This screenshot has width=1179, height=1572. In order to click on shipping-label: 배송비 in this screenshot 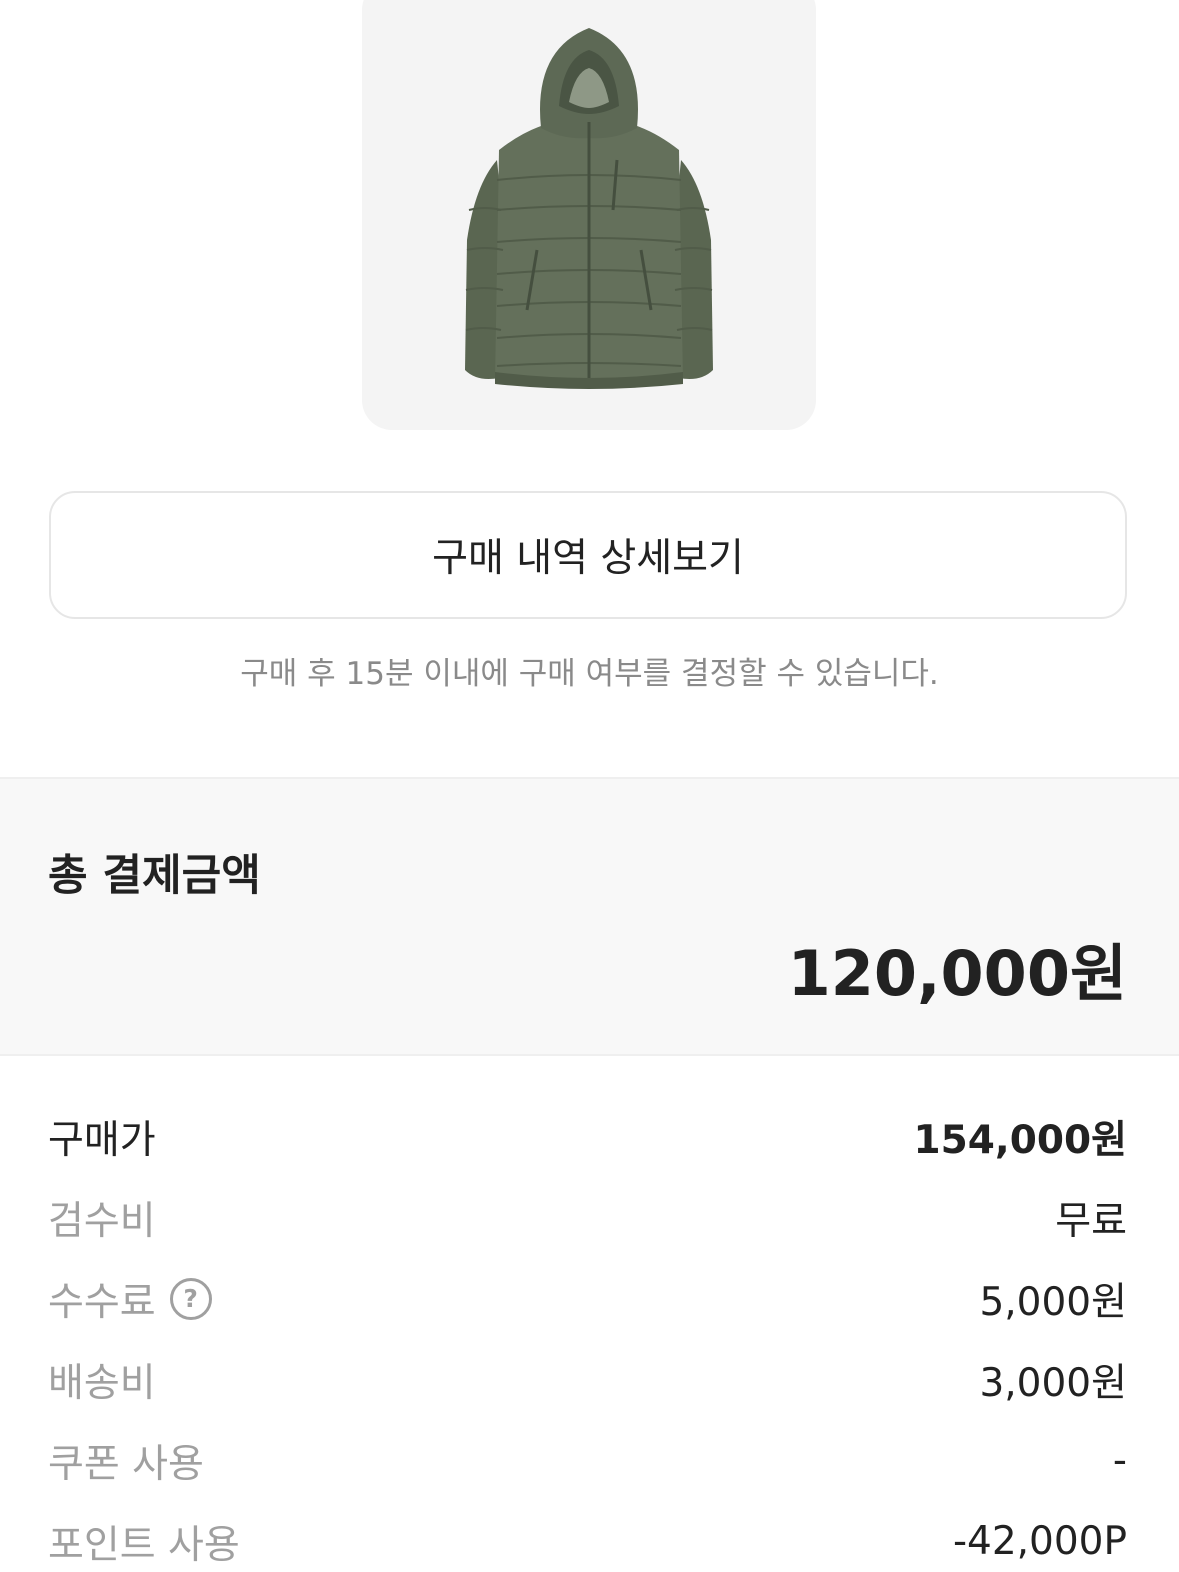, I will do `click(102, 1383)`.